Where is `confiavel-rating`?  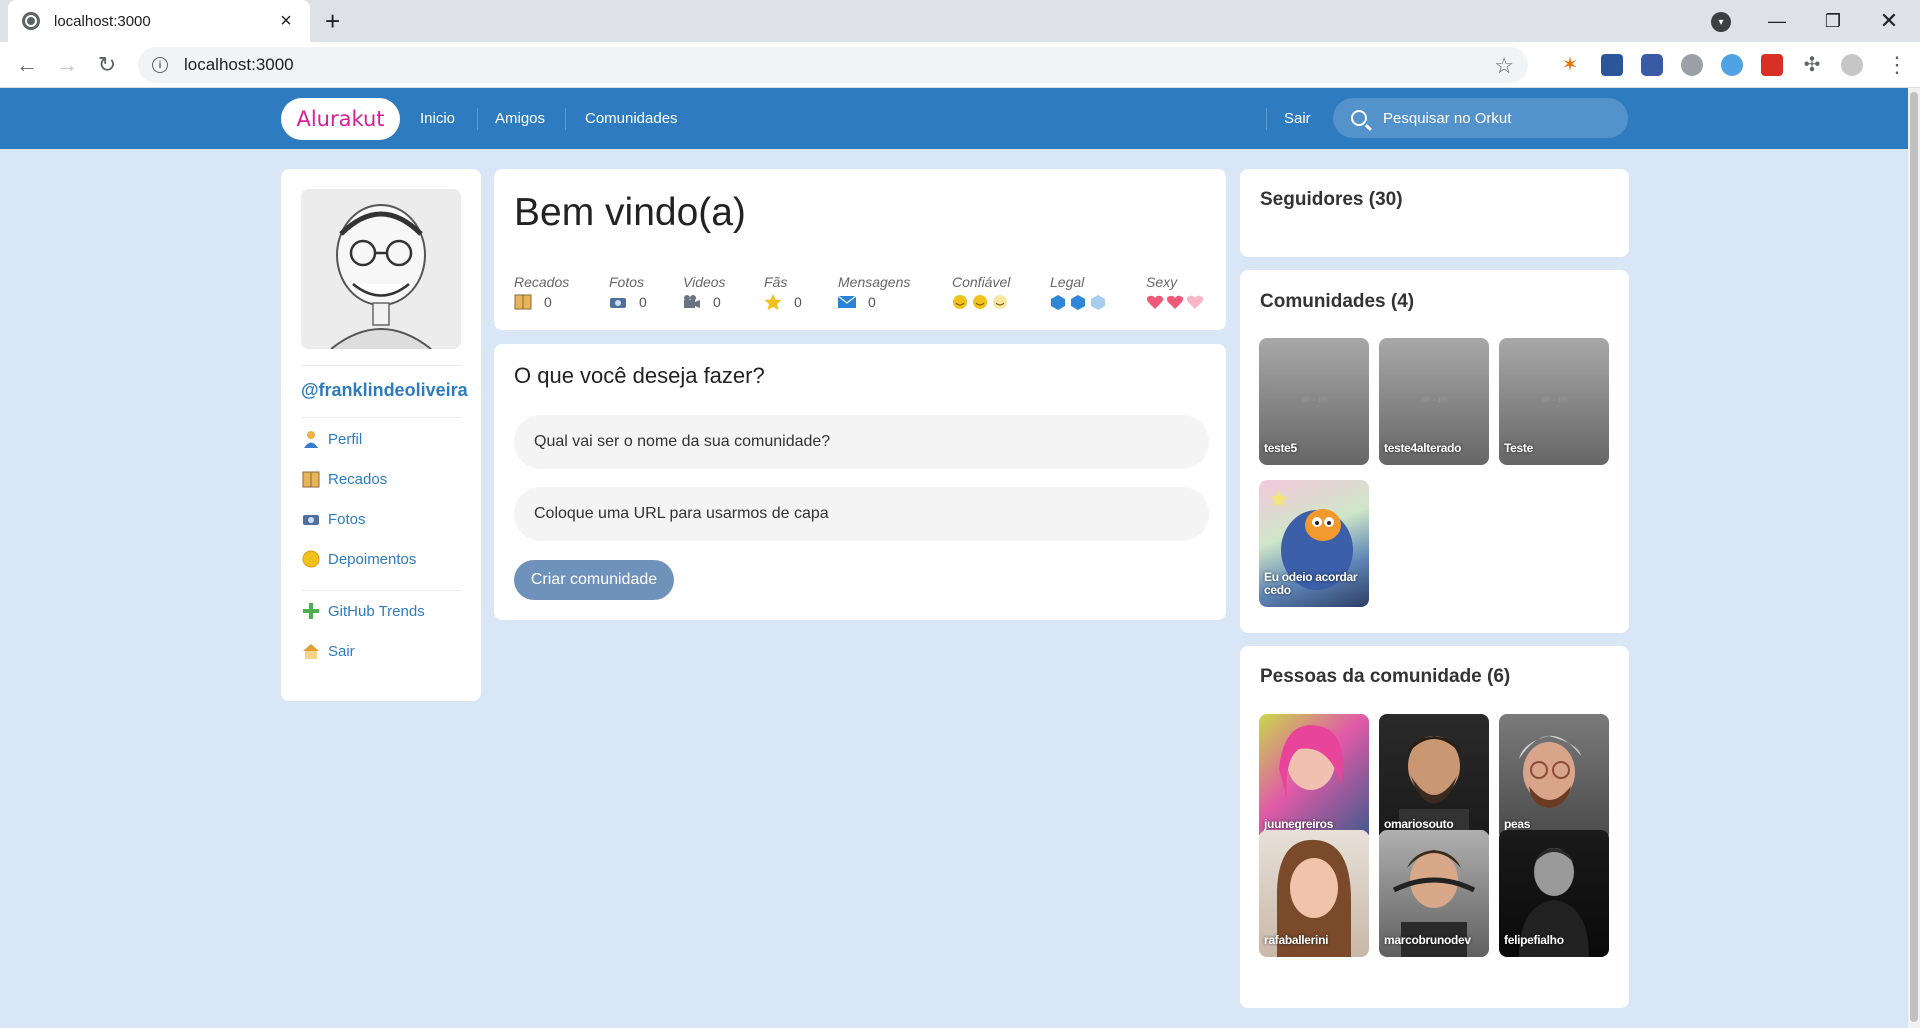 confiavel-rating is located at coordinates (982, 302).